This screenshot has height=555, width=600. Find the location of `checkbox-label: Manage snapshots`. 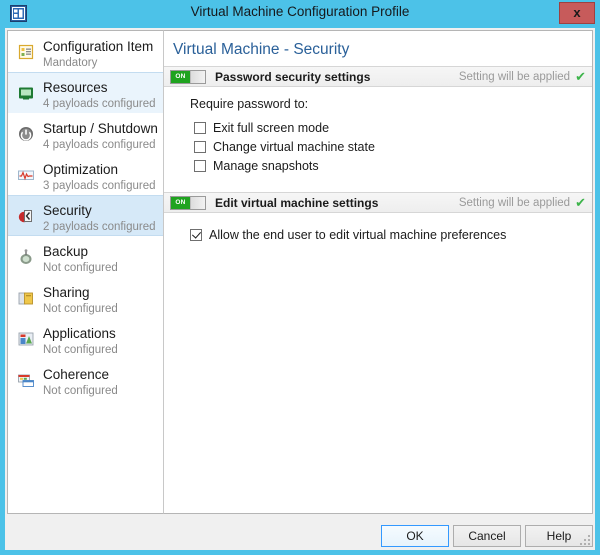

checkbox-label: Manage snapshots is located at coordinates (266, 165).